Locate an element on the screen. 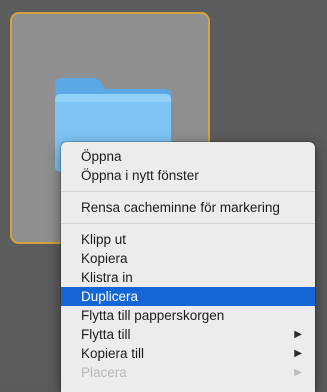 This screenshot has width=327, height=392. menu-item-oppna-i-nytt-fonster: Öppna i nytt fönster is located at coordinates (188, 175).